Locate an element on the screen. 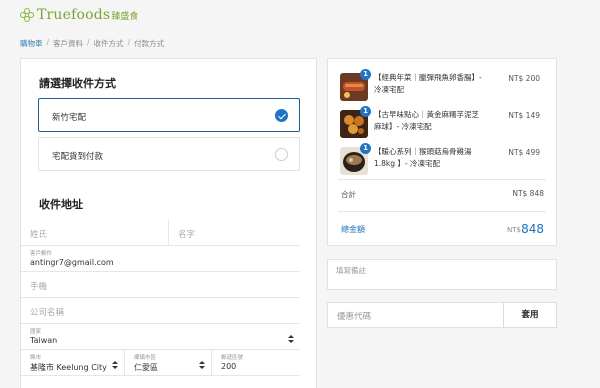 Image resolution: width=600 pixels, height=388 pixels. brand-logo: Truefoods 臻盛食 is located at coordinates (79, 15).